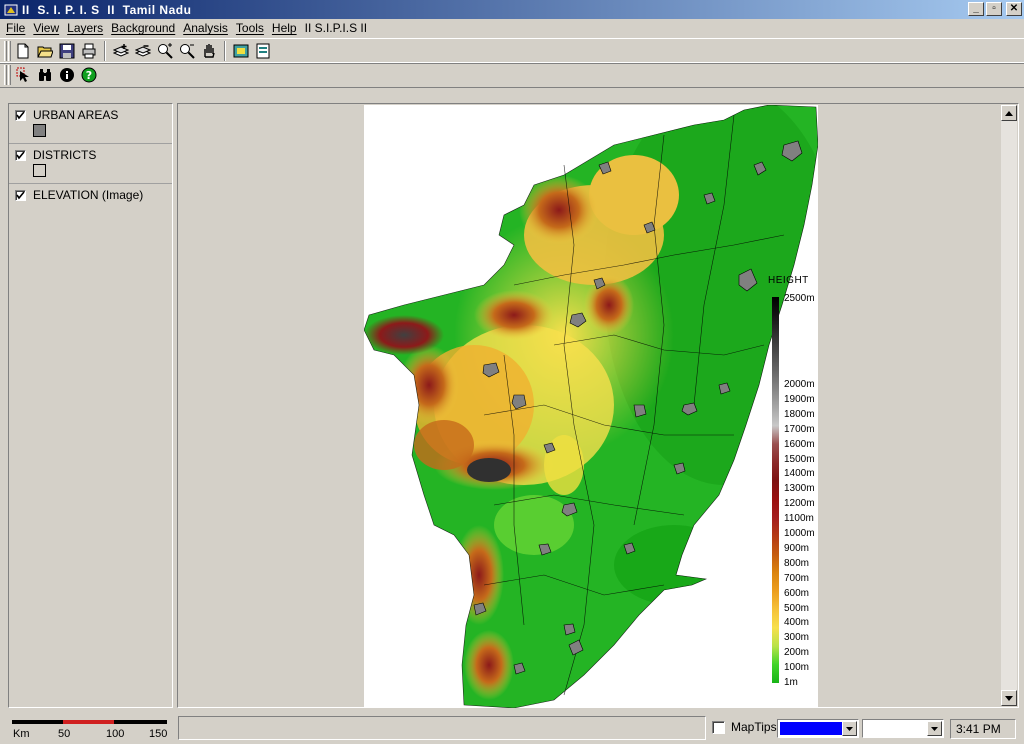 The width and height of the screenshot is (1024, 744). I want to click on scale-label: 100, so click(115, 734).